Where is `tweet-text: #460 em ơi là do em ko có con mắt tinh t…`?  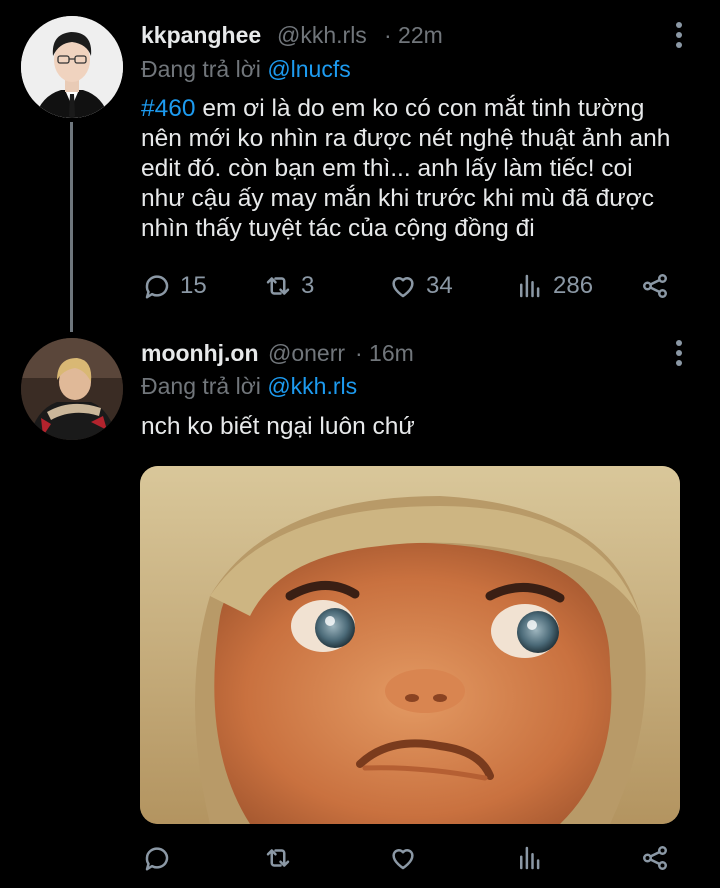
tweet-text: #460 em ơi là do em ko có con mắt tinh t… is located at coordinates (421, 169).